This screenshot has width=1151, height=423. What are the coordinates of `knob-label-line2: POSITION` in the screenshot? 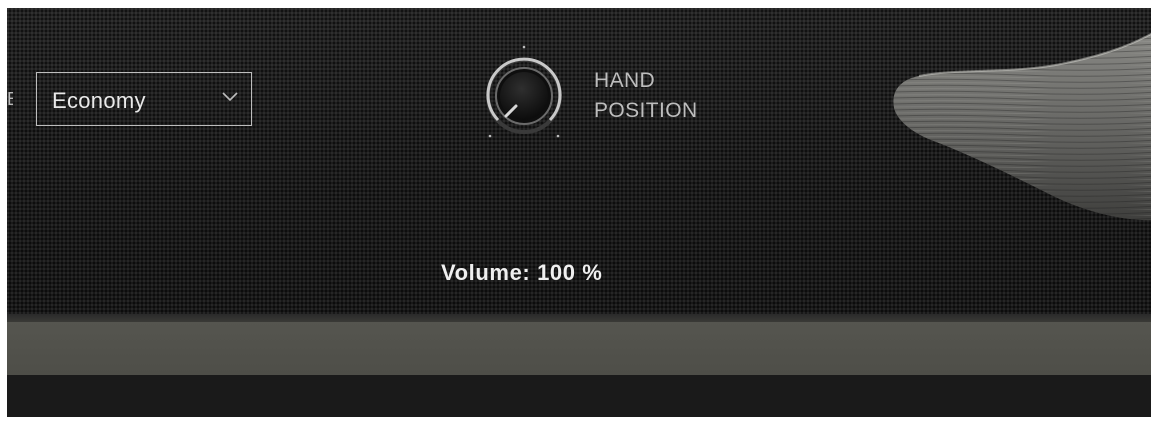 It's located at (646, 110).